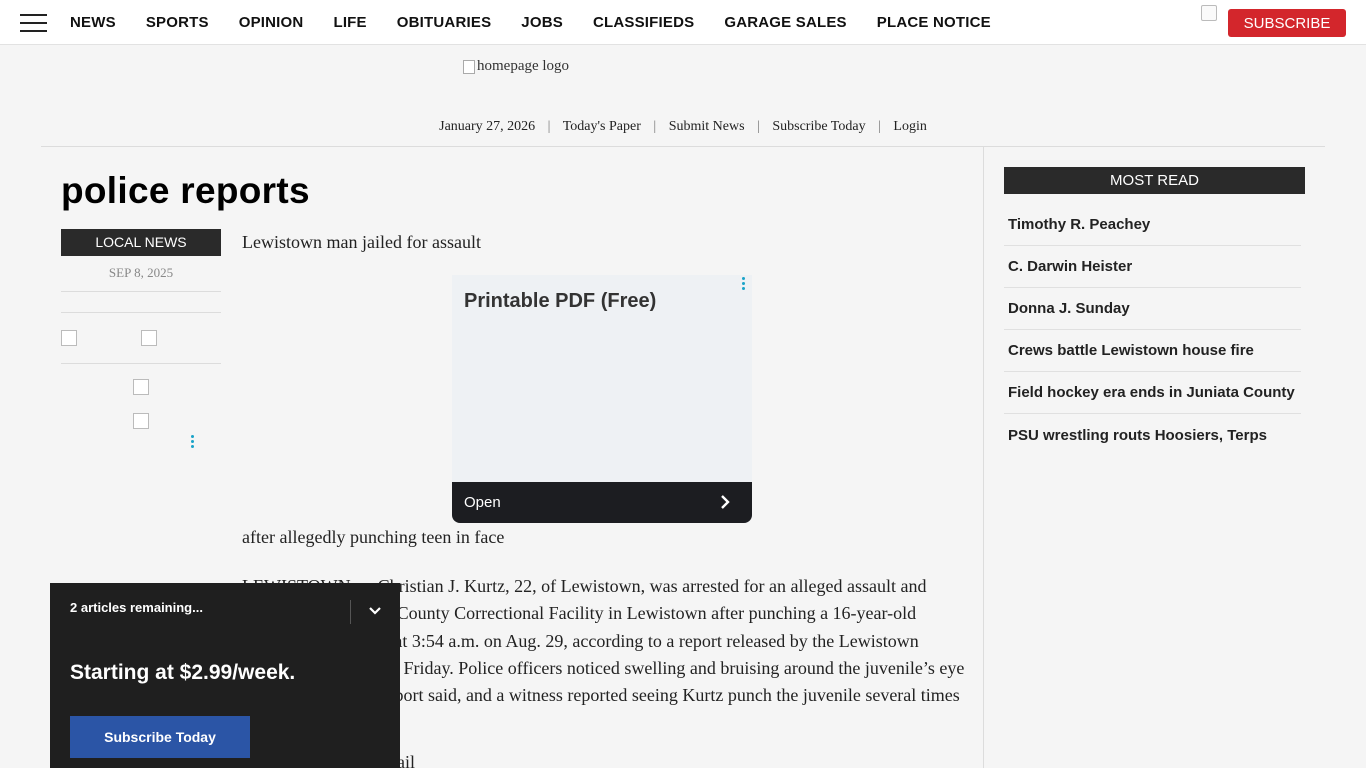 This screenshot has height=768, width=1366. What do you see at coordinates (361, 242) in the screenshot?
I see `article-headline: Lewistown man jailed for assault` at bounding box center [361, 242].